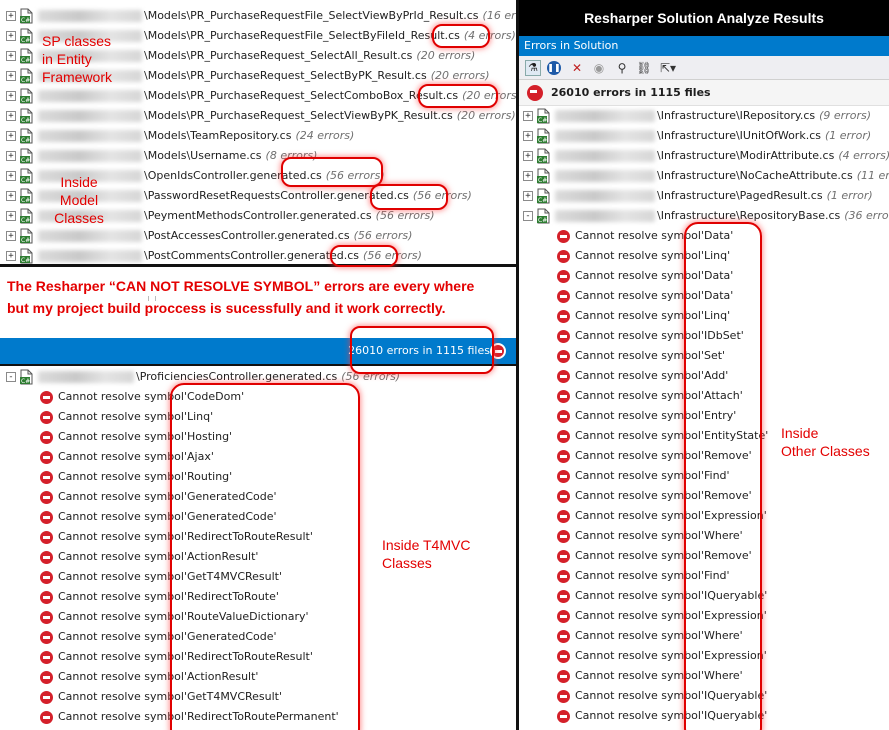 This screenshot has height=730, width=889. What do you see at coordinates (180, 136) in the screenshot?
I see `file-row: + C# \Models\TeamRepository.cs (24 errors)` at bounding box center [180, 136].